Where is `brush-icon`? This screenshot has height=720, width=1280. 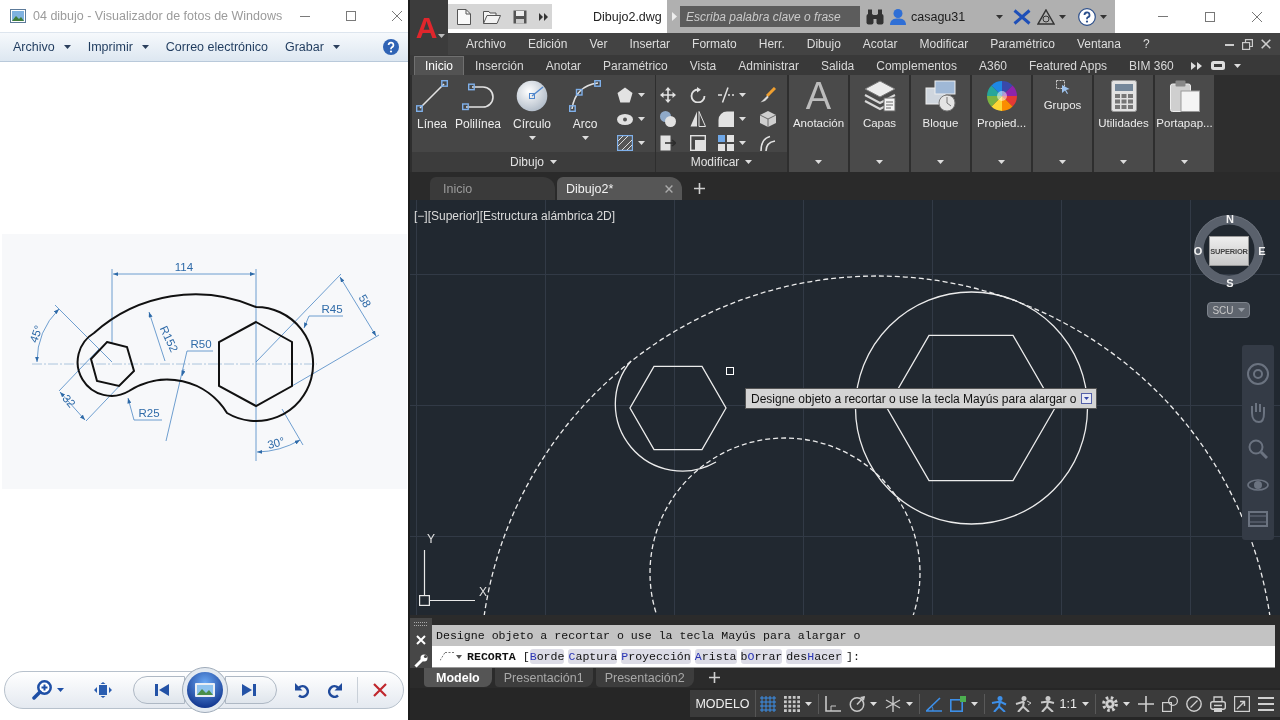
brush-icon is located at coordinates (768, 95).